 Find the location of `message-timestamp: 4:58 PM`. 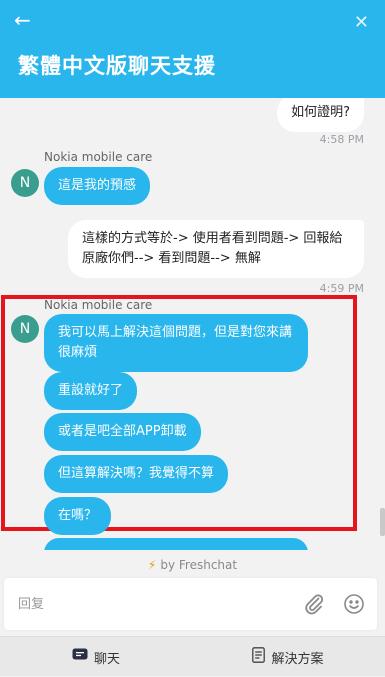

message-timestamp: 4:58 PM is located at coordinates (341, 139).